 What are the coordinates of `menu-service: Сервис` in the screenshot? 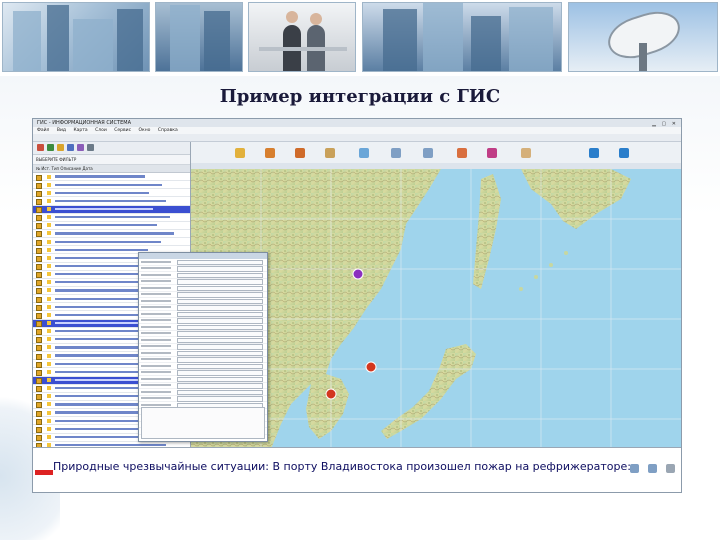 It's located at (122, 130).